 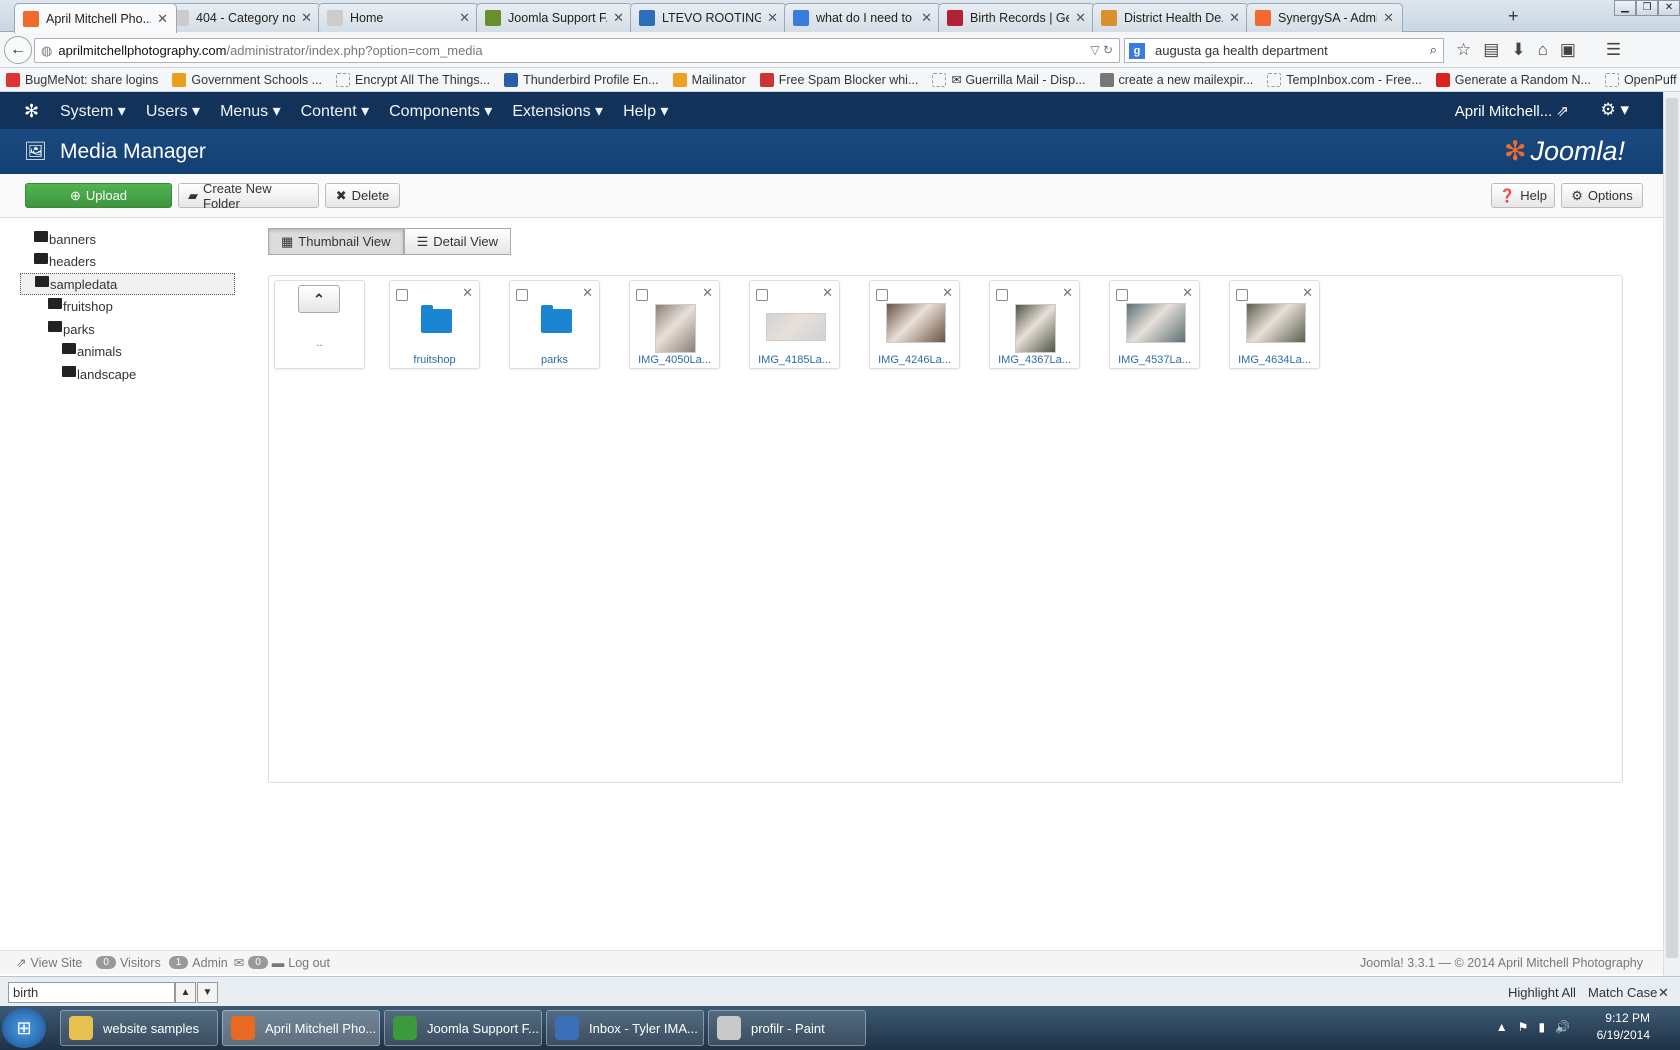 I want to click on search-input: augusta ga health department, so click(x=1241, y=50).